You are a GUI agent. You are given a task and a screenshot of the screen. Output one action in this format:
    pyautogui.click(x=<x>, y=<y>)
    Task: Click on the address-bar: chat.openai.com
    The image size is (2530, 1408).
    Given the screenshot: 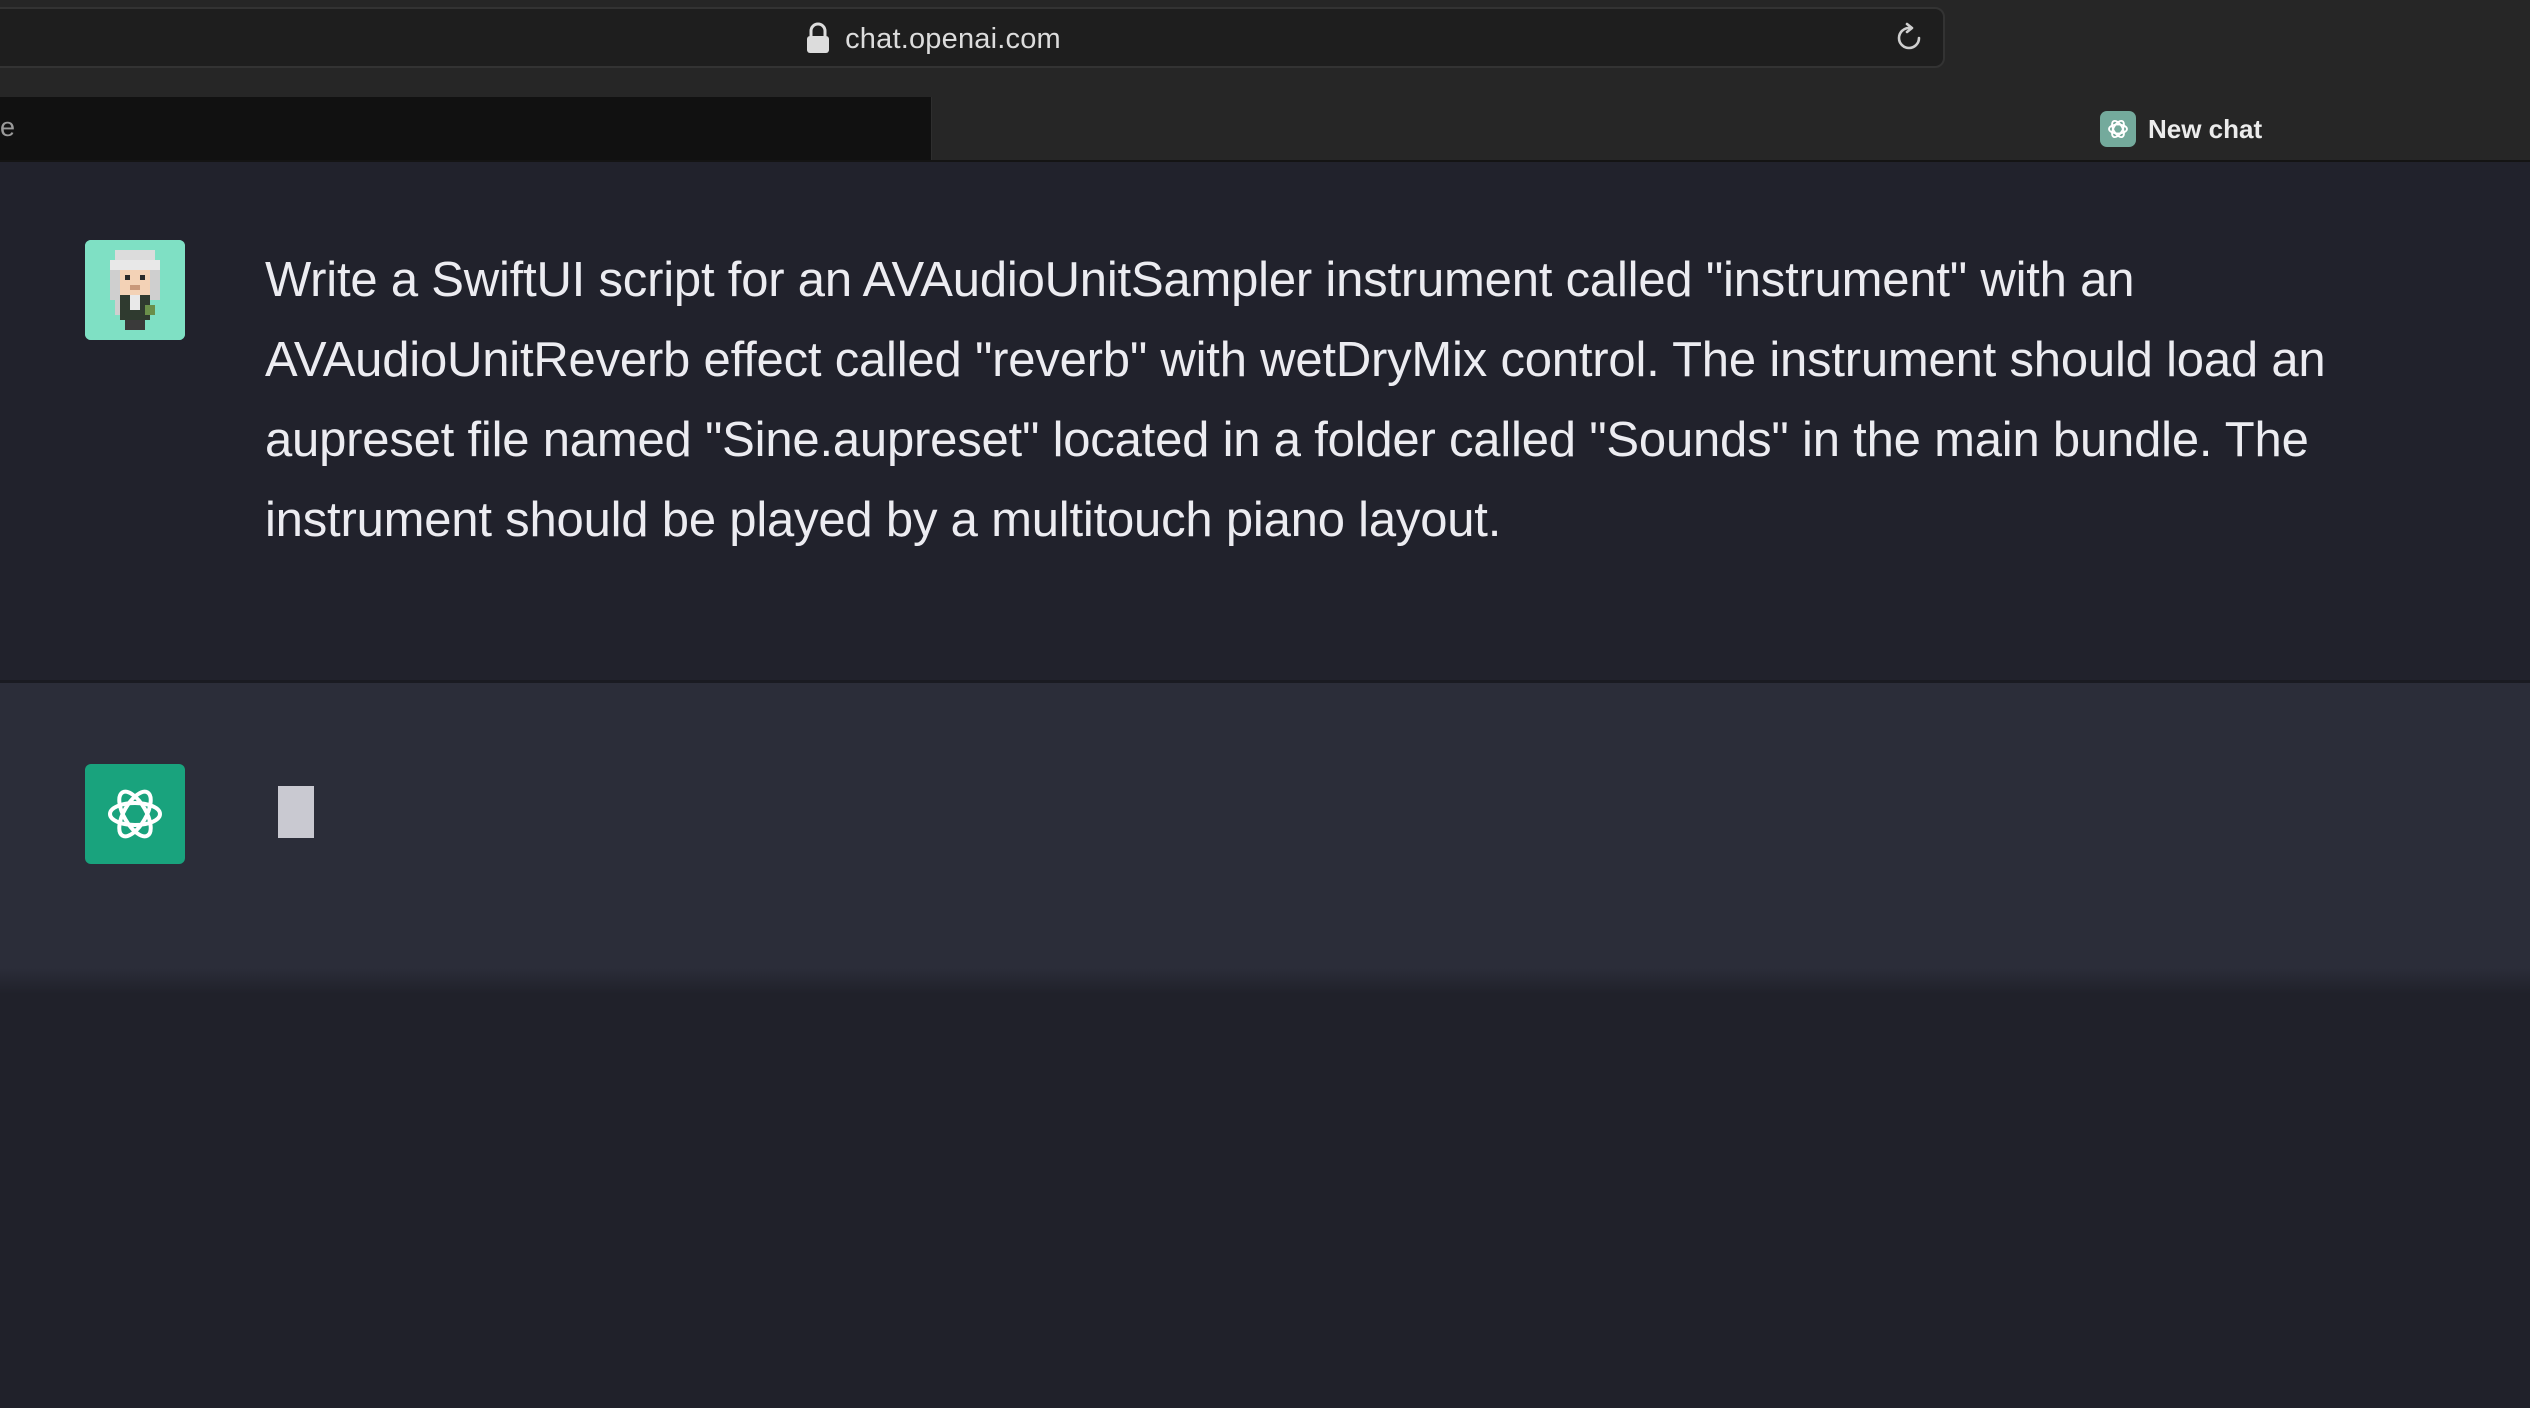 What is the action you would take?
    pyautogui.click(x=972, y=37)
    